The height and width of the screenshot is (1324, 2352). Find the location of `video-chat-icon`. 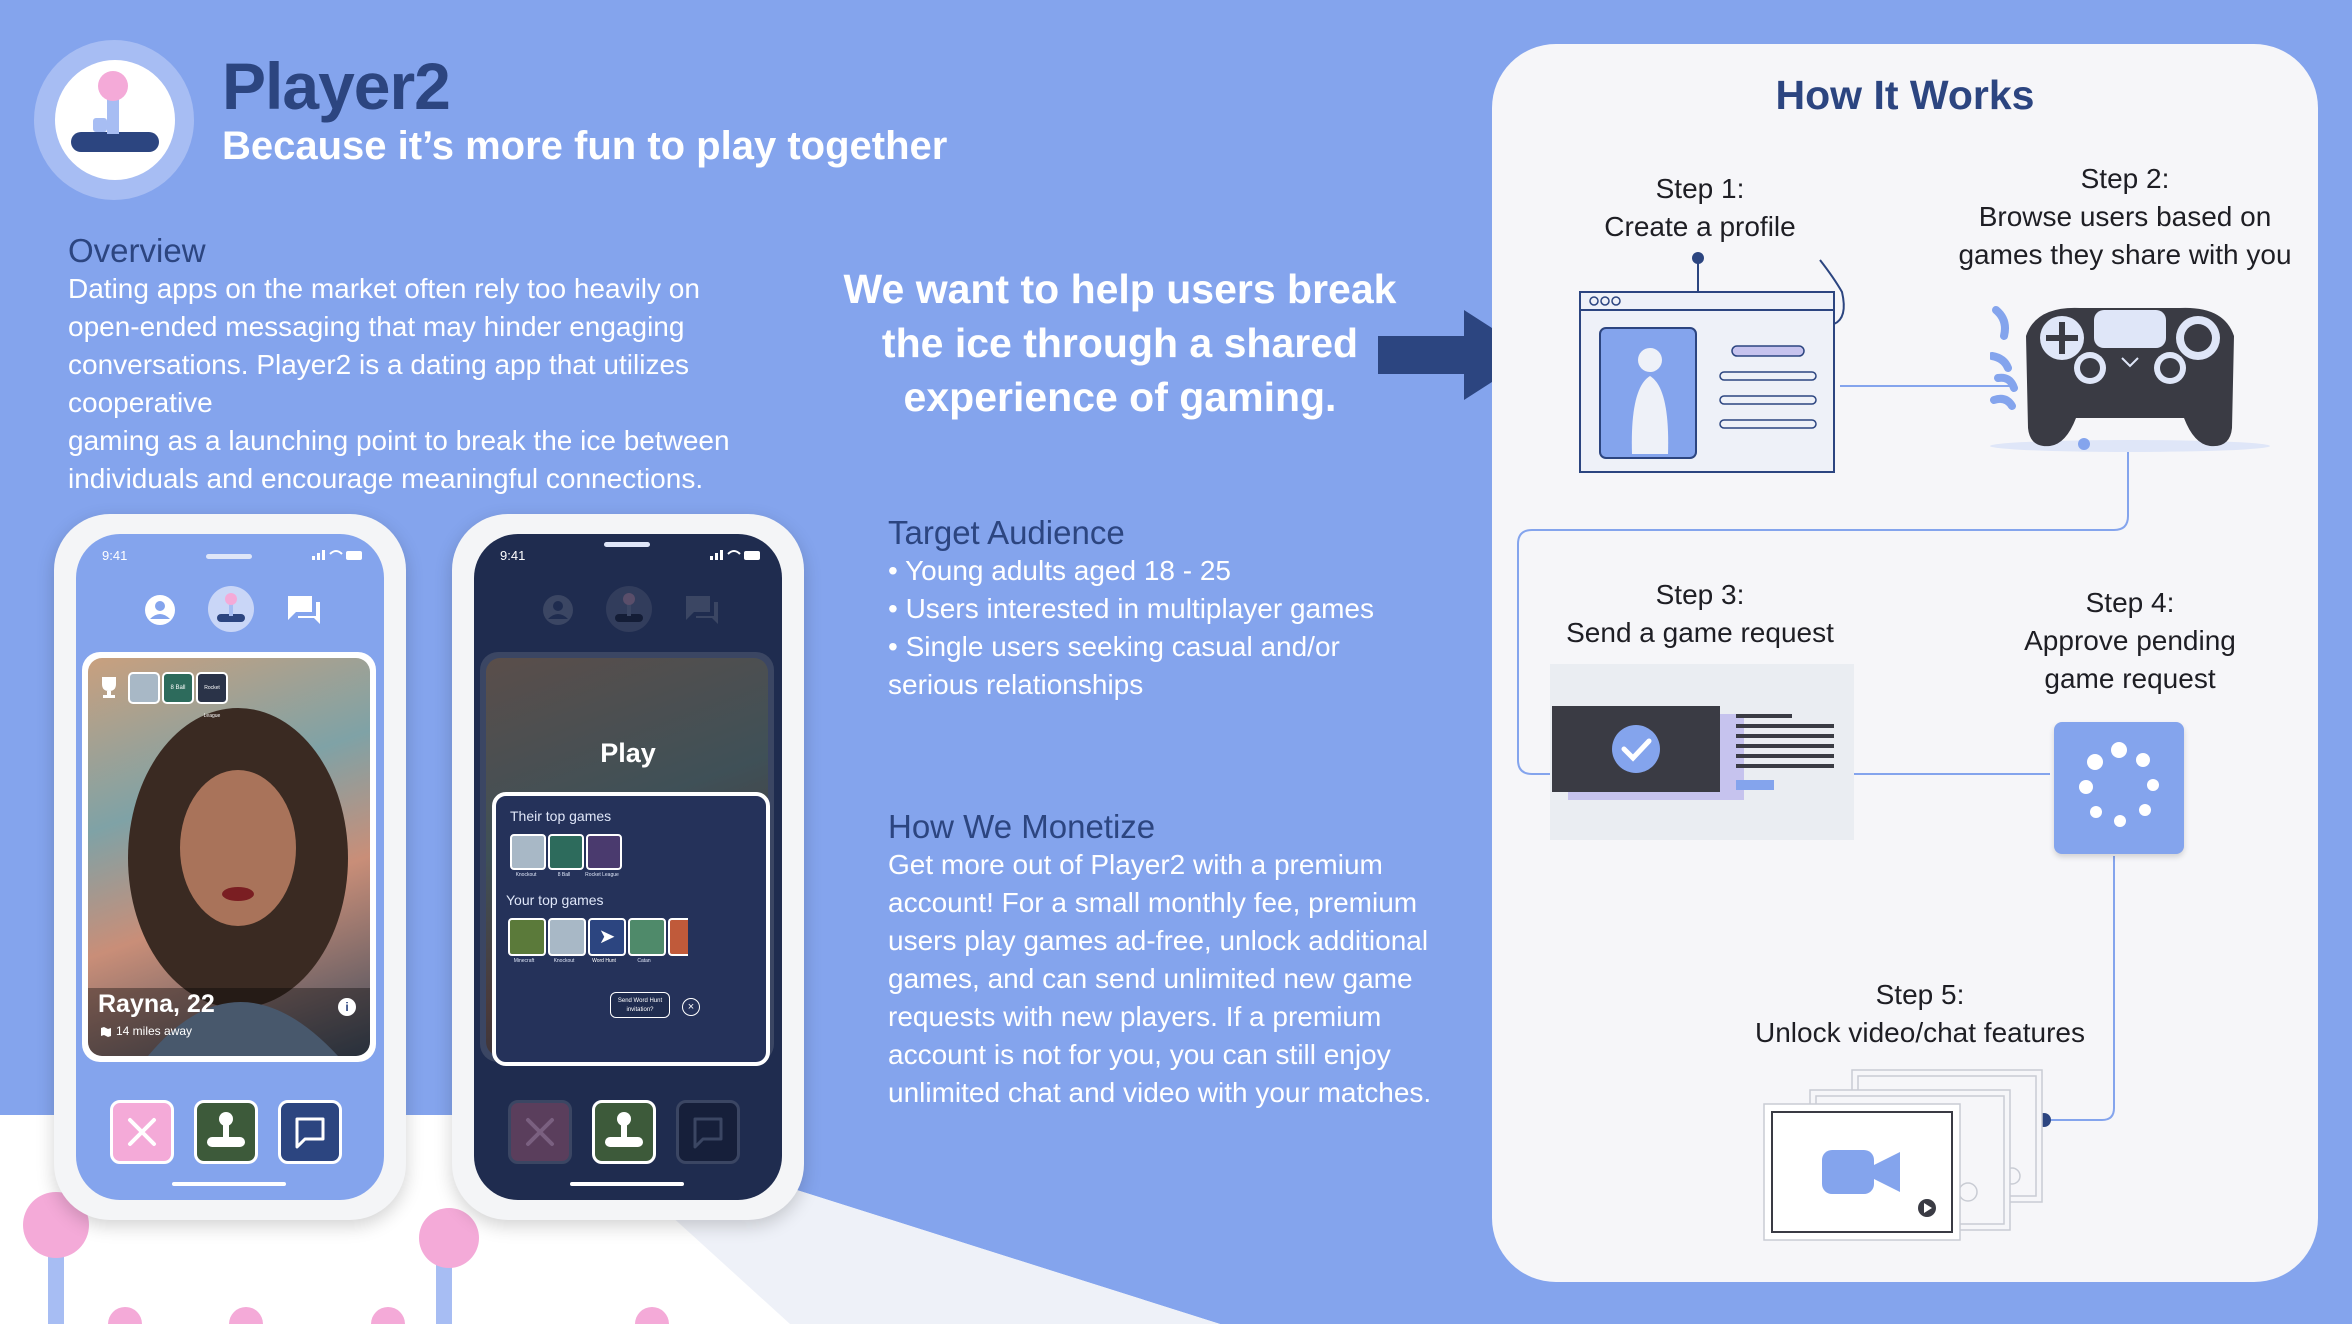

video-chat-icon is located at coordinates (1903, 1155).